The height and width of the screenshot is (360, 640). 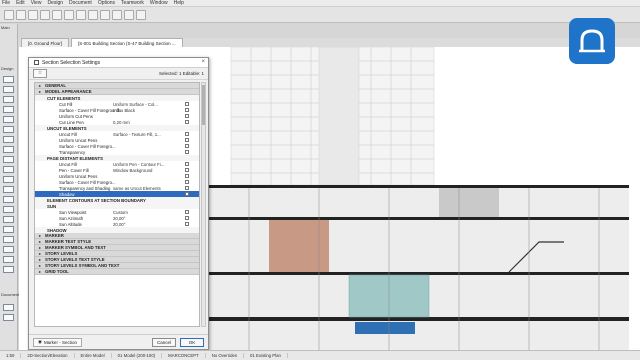 I want to click on cancel-button: Cancel, so click(x=164, y=342).